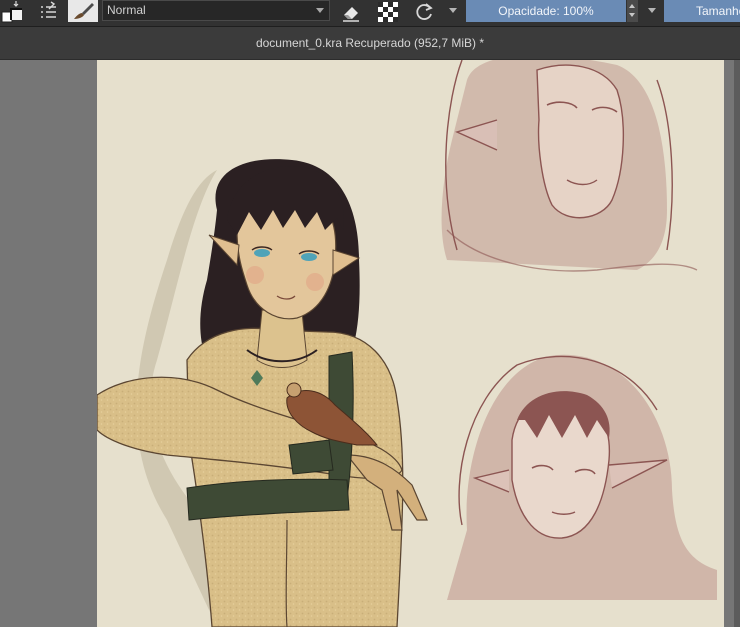 Image resolution: width=740 pixels, height=627 pixels. Describe the element at coordinates (424, 12) in the screenshot. I see `reload-preset-icon` at that location.